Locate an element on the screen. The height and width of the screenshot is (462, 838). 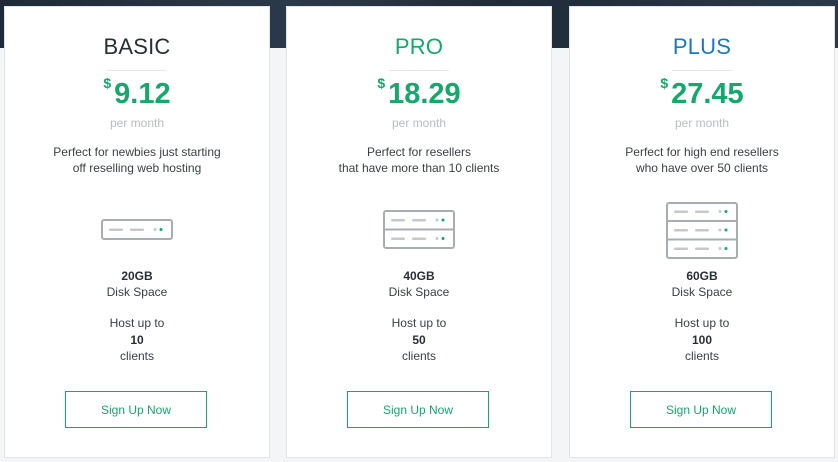
plan-price: $9.12 is located at coordinates (137, 94).